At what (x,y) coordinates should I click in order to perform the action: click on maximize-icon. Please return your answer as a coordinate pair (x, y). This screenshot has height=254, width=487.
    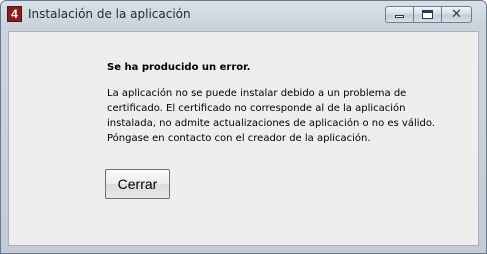
    Looking at the image, I should click on (427, 14).